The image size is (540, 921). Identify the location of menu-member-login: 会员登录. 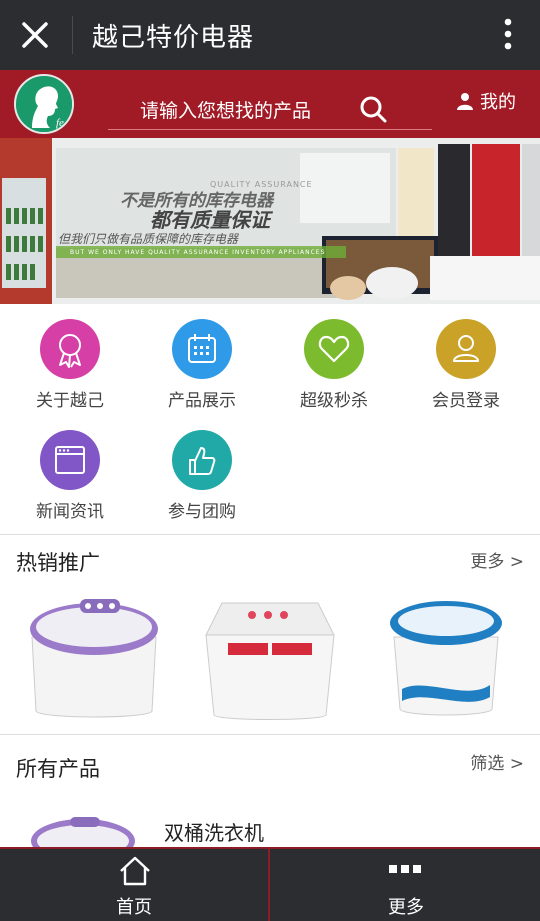
(466, 359).